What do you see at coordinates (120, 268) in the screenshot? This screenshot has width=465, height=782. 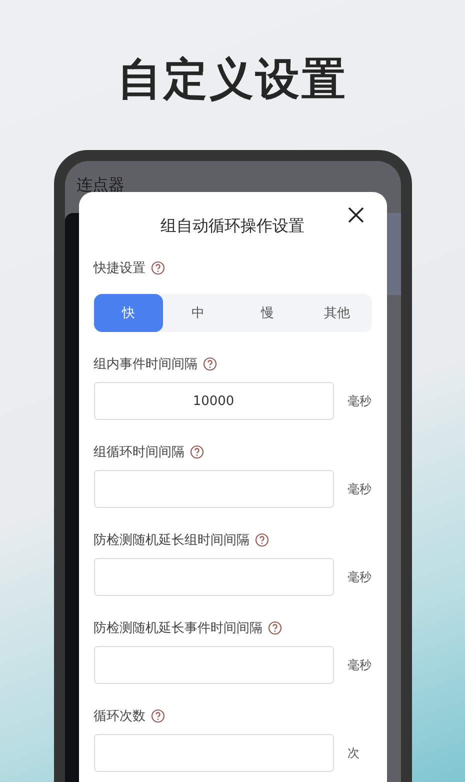 I see `field-label: 快捷设置` at bounding box center [120, 268].